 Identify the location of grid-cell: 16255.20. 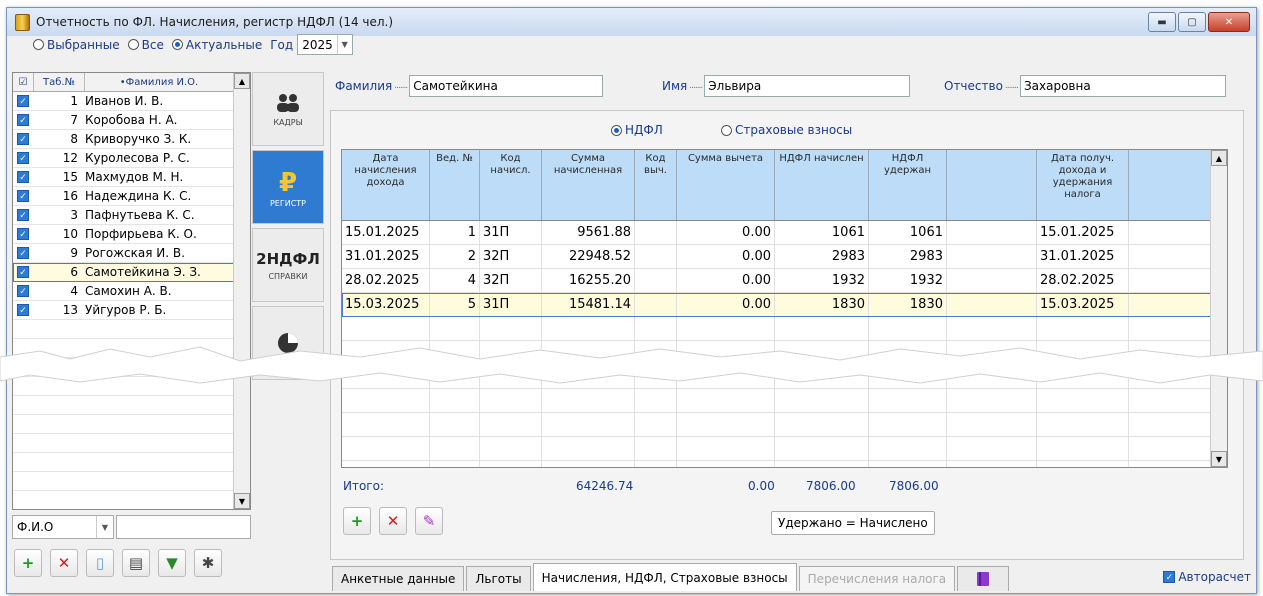
(588, 280).